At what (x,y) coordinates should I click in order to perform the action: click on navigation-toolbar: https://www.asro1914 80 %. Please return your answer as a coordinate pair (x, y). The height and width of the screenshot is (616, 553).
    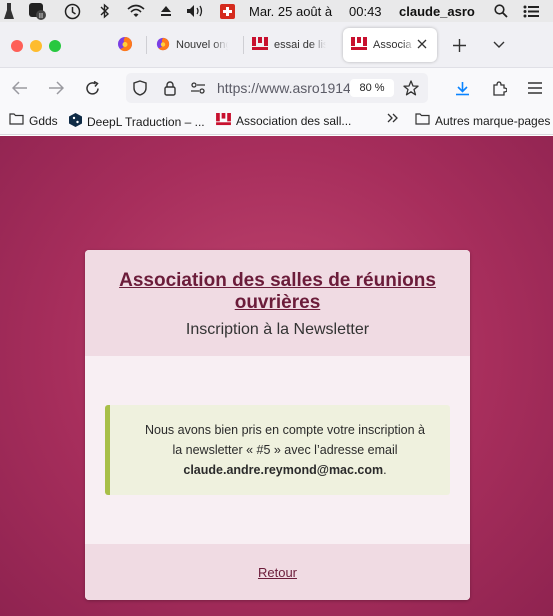
    Looking at the image, I should click on (276, 88).